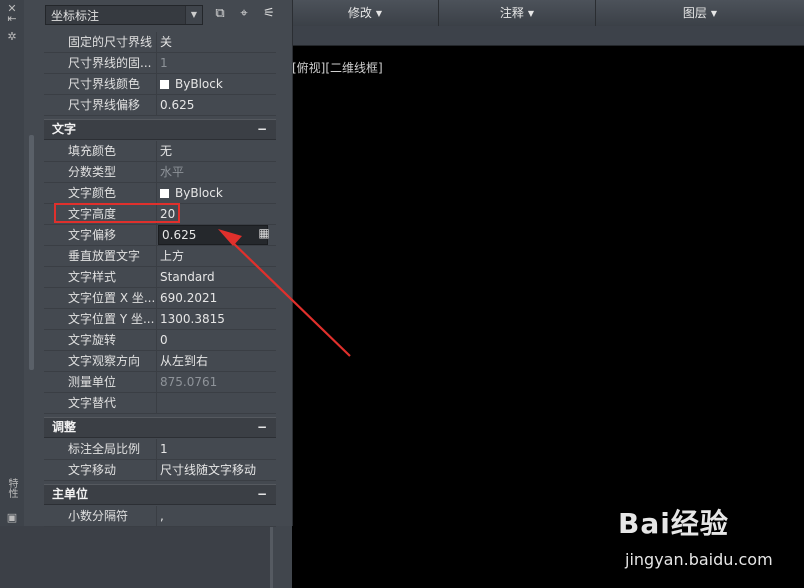  Describe the element at coordinates (284, 293) in the screenshot. I see `annotation-arrow` at that location.